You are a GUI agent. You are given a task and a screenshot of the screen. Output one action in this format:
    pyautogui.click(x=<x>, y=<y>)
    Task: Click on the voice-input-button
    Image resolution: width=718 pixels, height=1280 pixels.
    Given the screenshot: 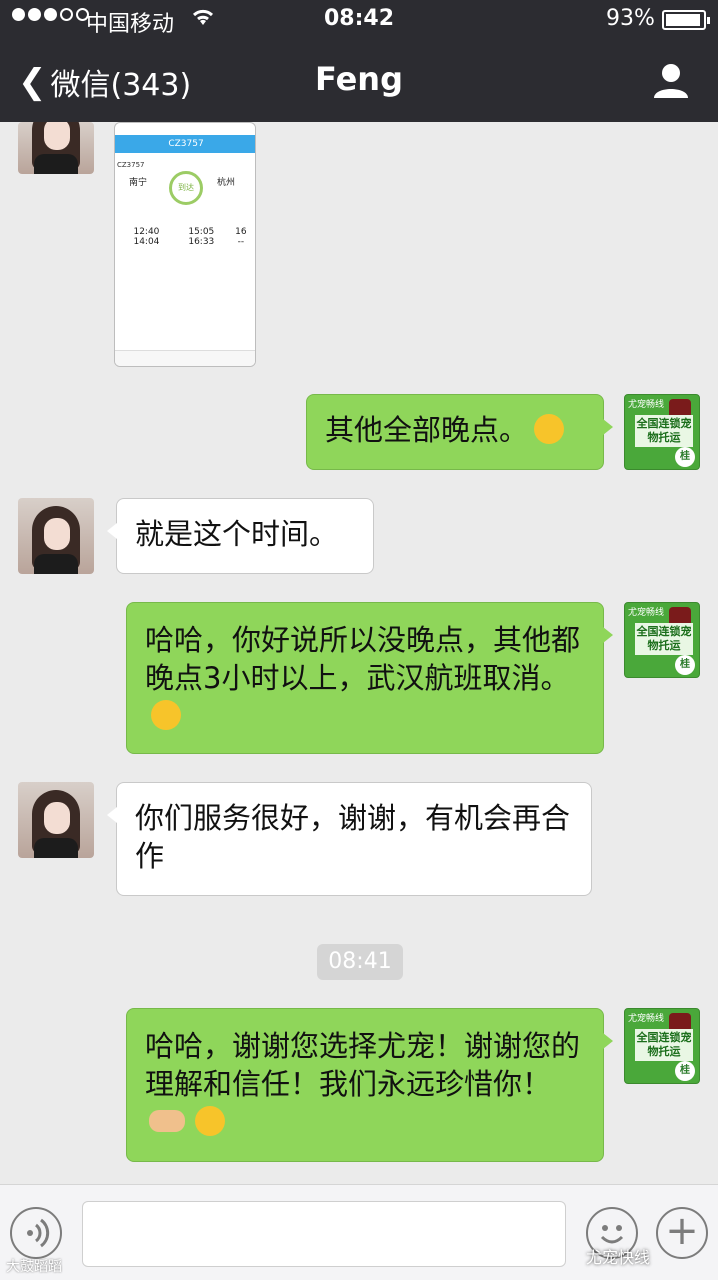 What is the action you would take?
    pyautogui.click(x=36, y=1233)
    